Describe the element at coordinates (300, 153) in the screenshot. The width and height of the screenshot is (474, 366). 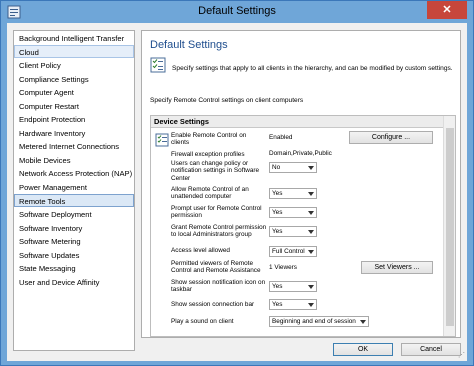
I see `firewall-value: Domain,Private,Public` at that location.